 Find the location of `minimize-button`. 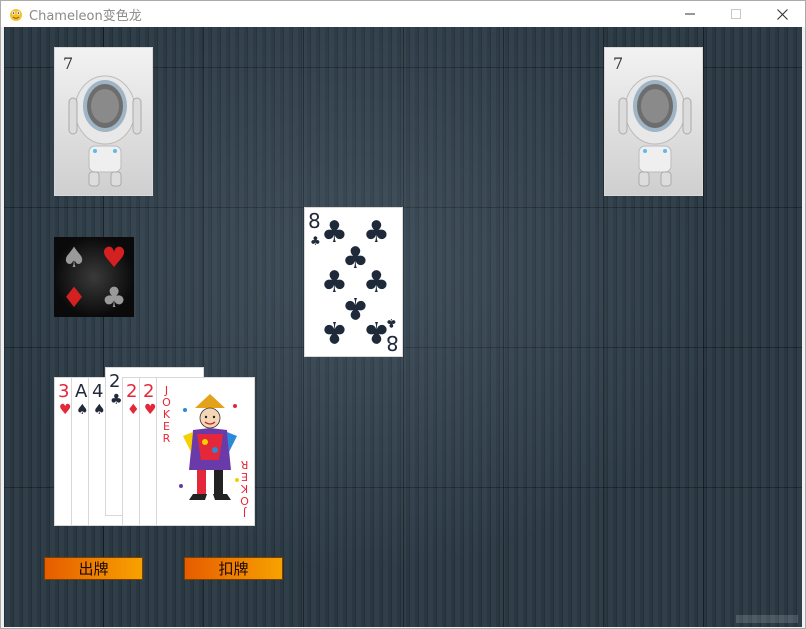

minimize-button is located at coordinates (690, 14).